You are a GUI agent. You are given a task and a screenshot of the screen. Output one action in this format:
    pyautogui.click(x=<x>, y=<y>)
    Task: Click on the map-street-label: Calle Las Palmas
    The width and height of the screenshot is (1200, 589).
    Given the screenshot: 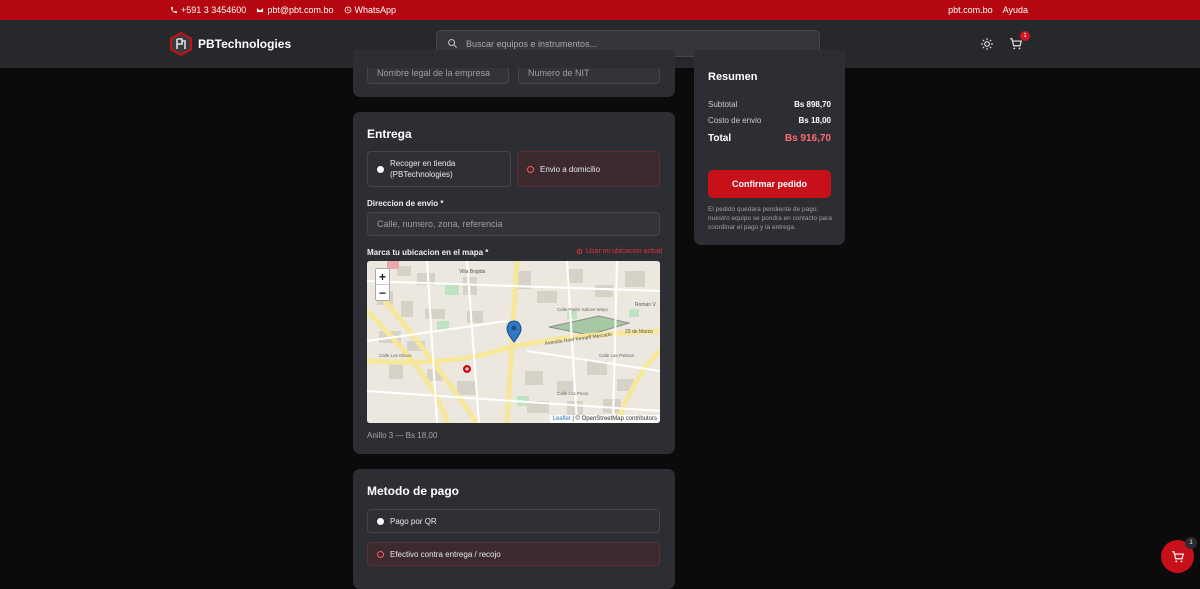 What is the action you would take?
    pyautogui.click(x=617, y=355)
    